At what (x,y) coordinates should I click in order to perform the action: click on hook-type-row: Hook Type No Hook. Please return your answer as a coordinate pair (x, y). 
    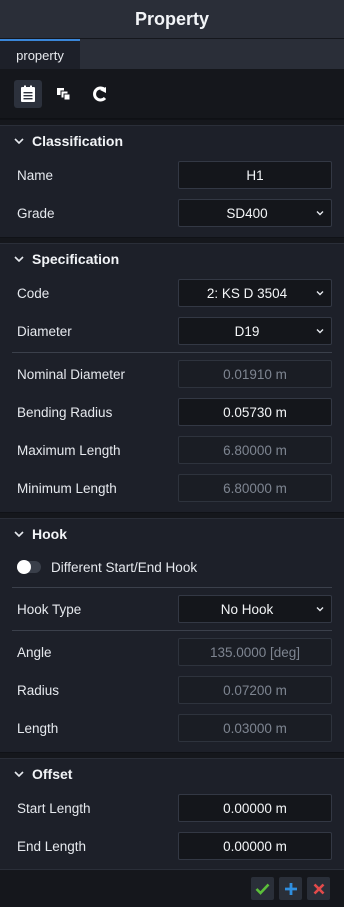
    Looking at the image, I should click on (172, 609).